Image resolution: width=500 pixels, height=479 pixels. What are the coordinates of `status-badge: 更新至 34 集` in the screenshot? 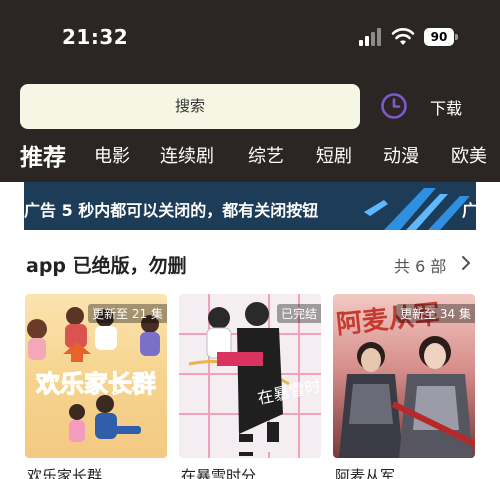 It's located at (435, 313).